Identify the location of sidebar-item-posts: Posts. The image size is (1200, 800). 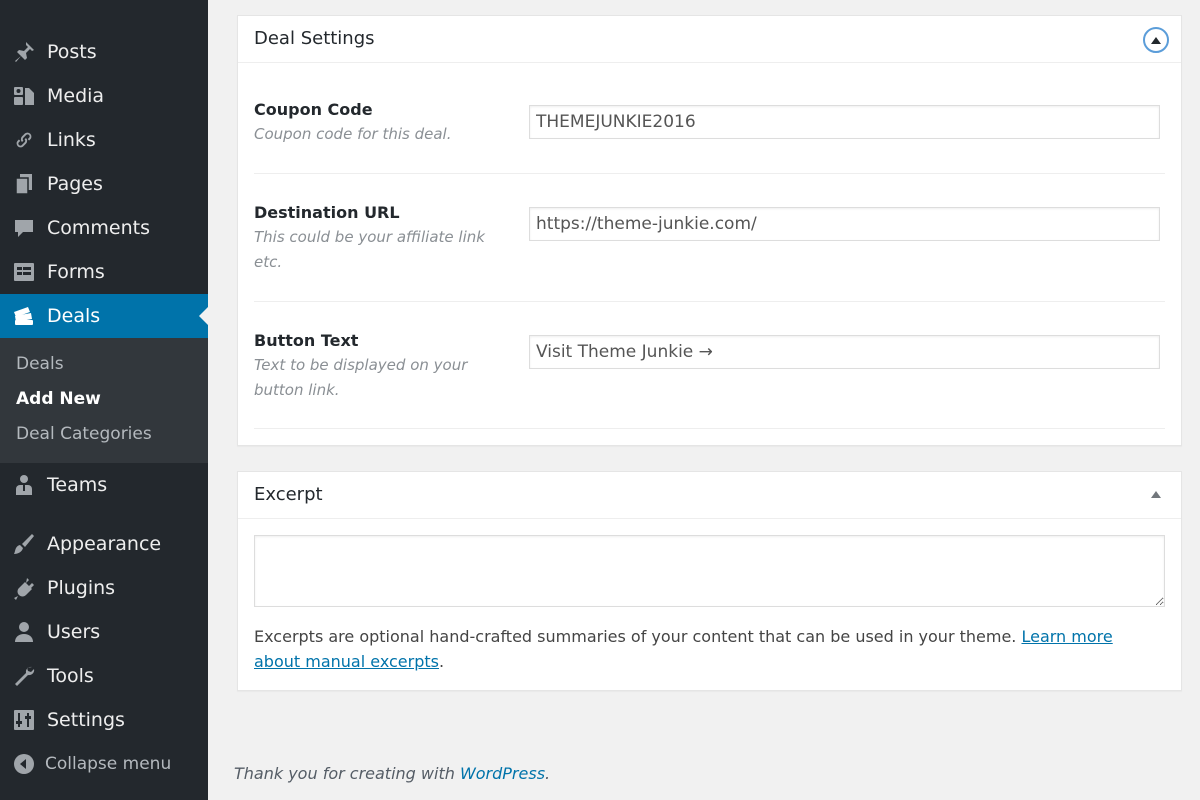
(104, 52).